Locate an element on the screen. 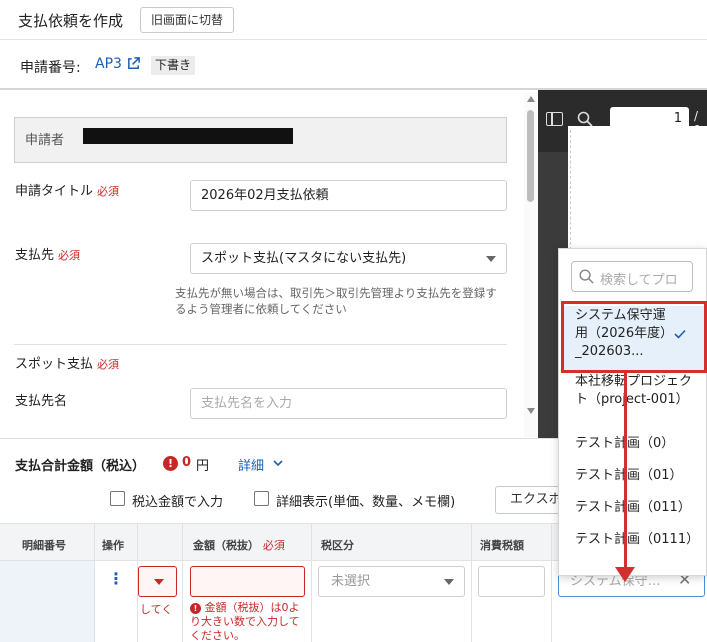 Image resolution: width=707 pixels, height=642 pixels. payee-name-placeholder: 支払先名を入力 is located at coordinates (247, 403).